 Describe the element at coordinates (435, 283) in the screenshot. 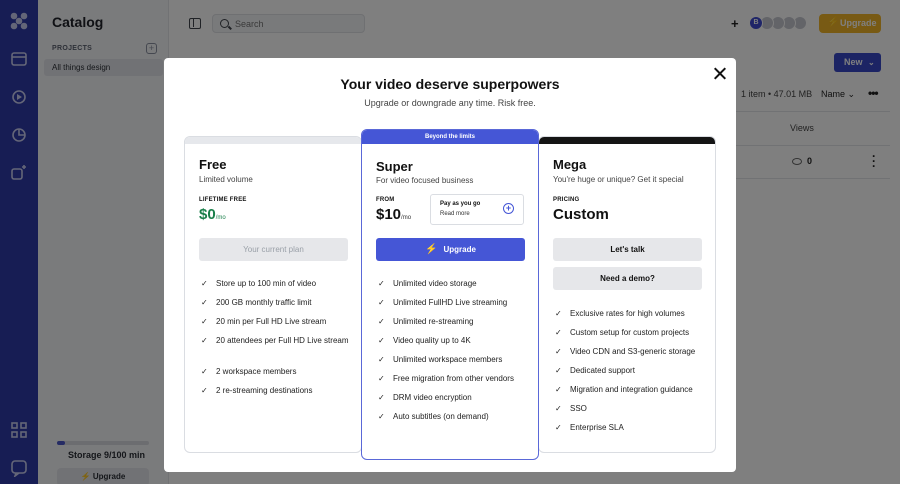

I see `feature-text: Unlimited video storage` at that location.